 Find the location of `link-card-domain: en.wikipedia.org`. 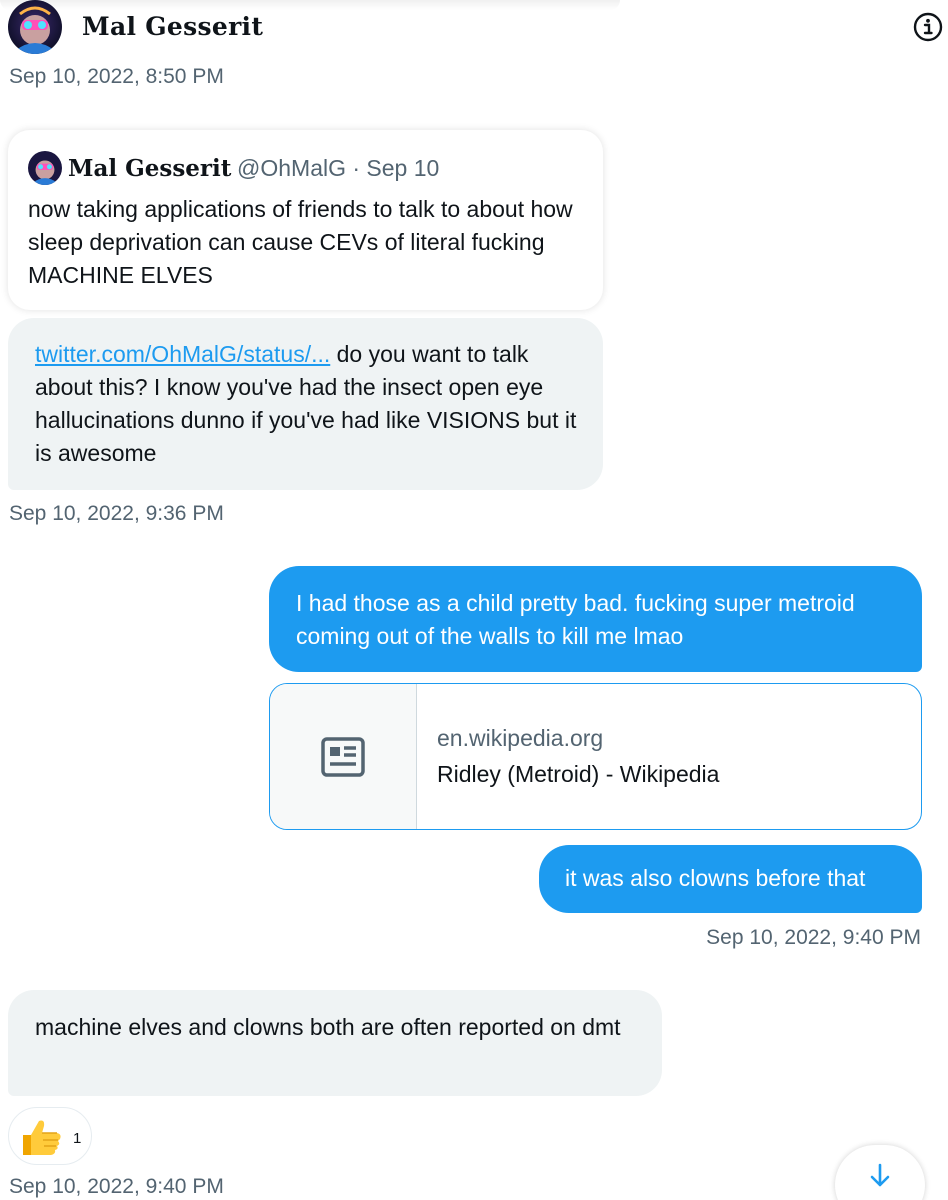

link-card-domain: en.wikipedia.org is located at coordinates (520, 738).